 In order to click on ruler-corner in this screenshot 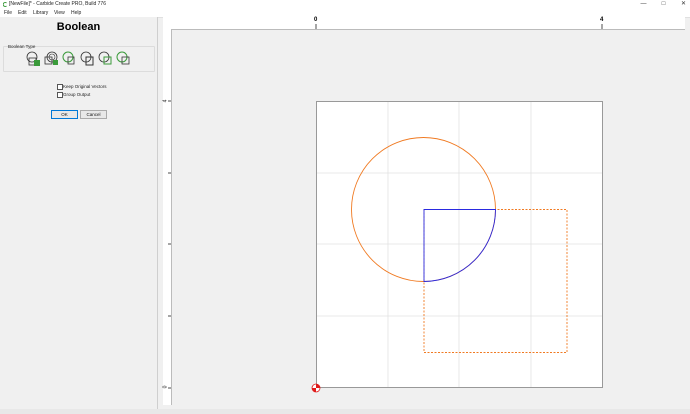, I will do `click(167, 23)`.